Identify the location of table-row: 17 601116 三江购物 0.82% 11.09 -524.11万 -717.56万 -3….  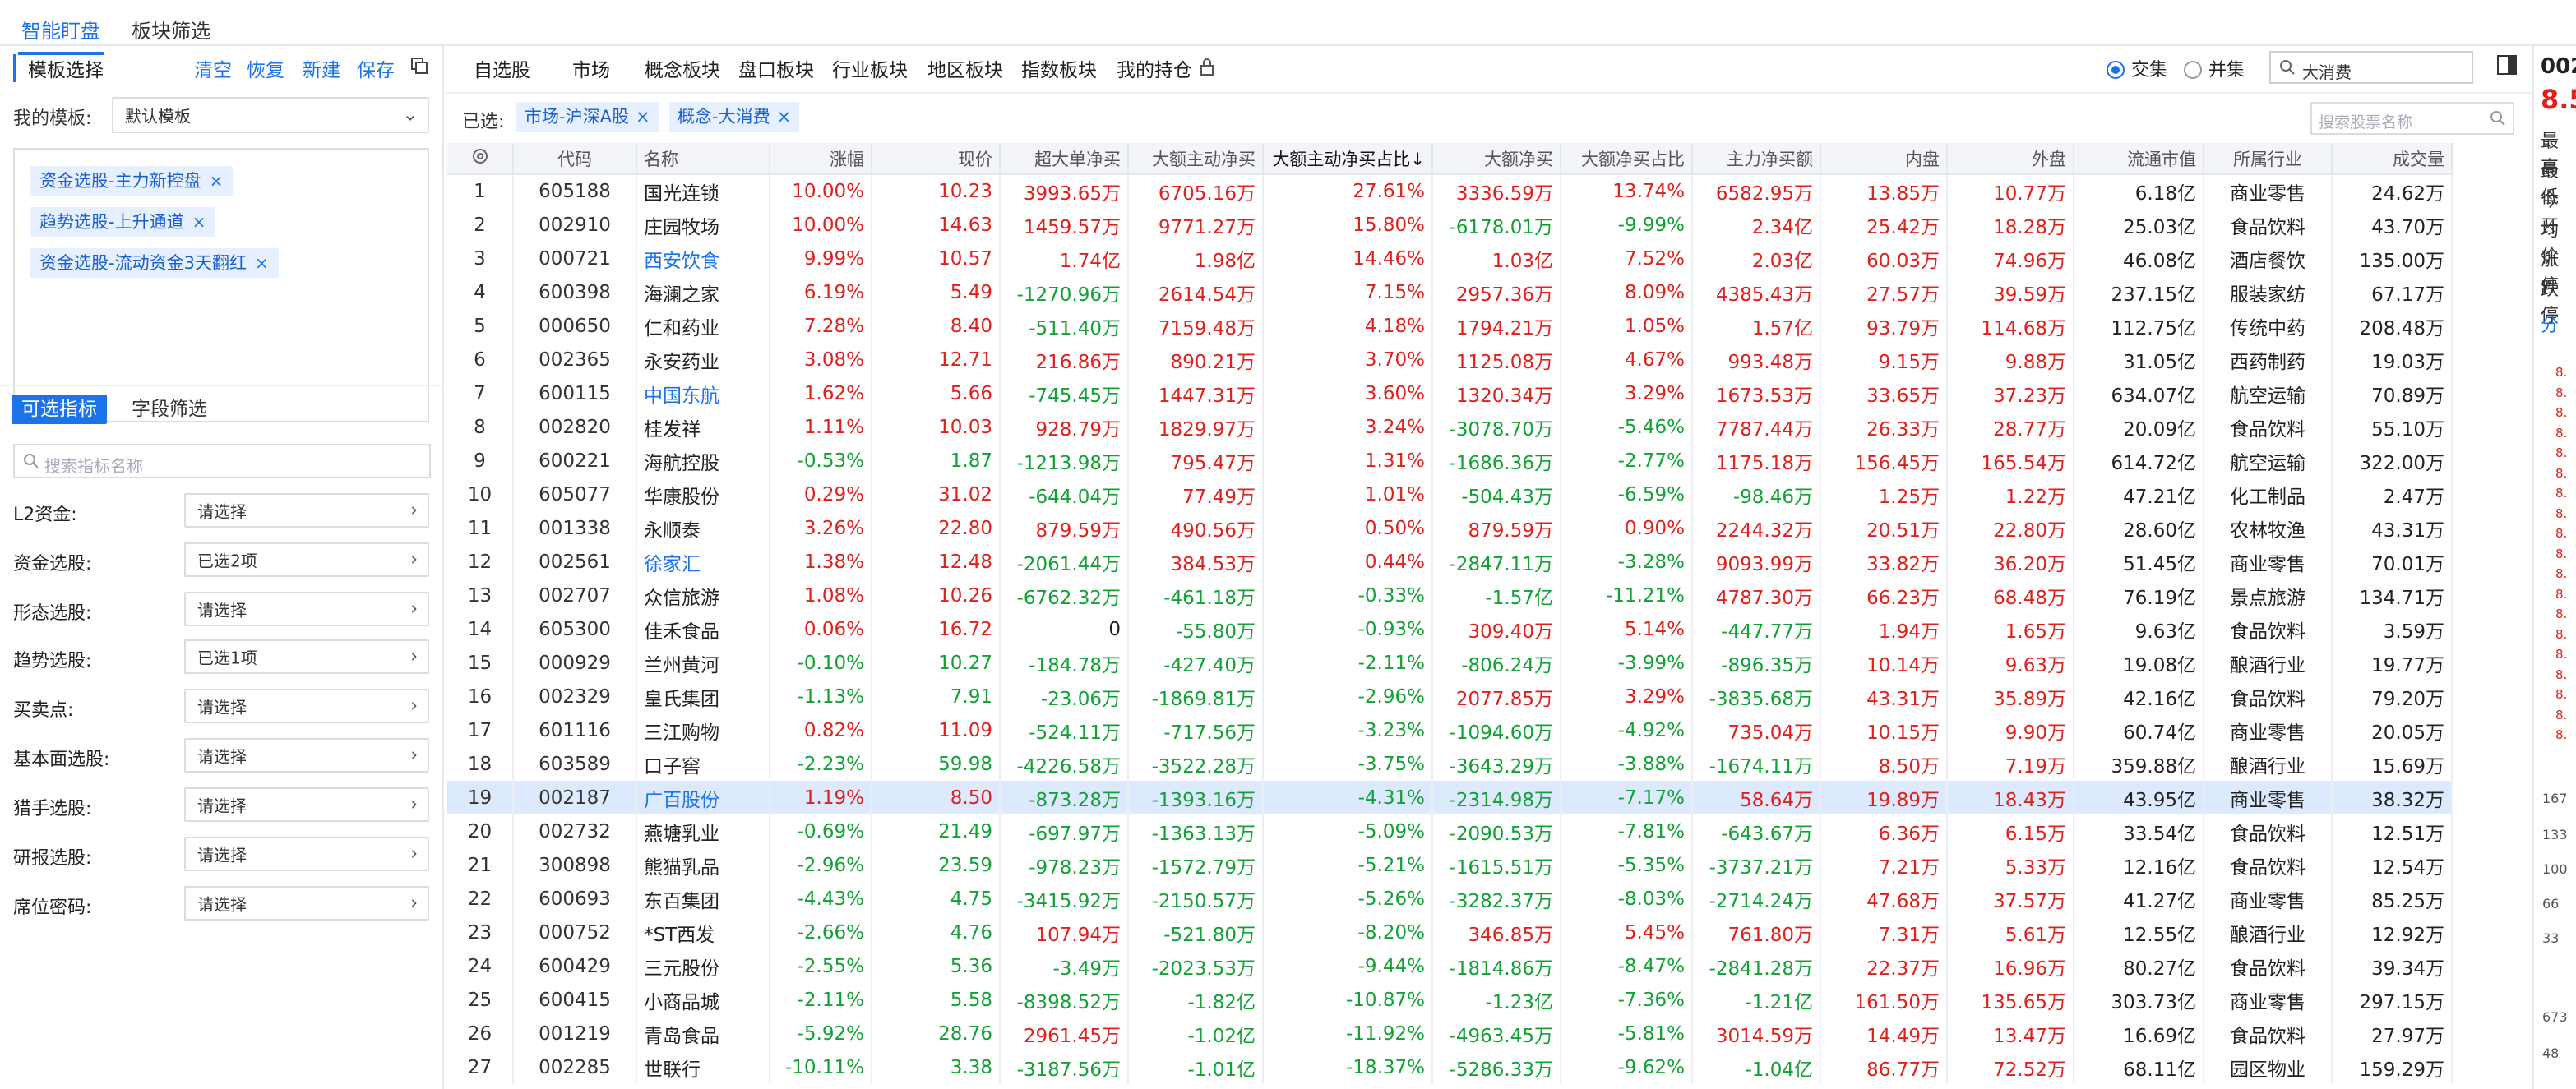
(1450, 730).